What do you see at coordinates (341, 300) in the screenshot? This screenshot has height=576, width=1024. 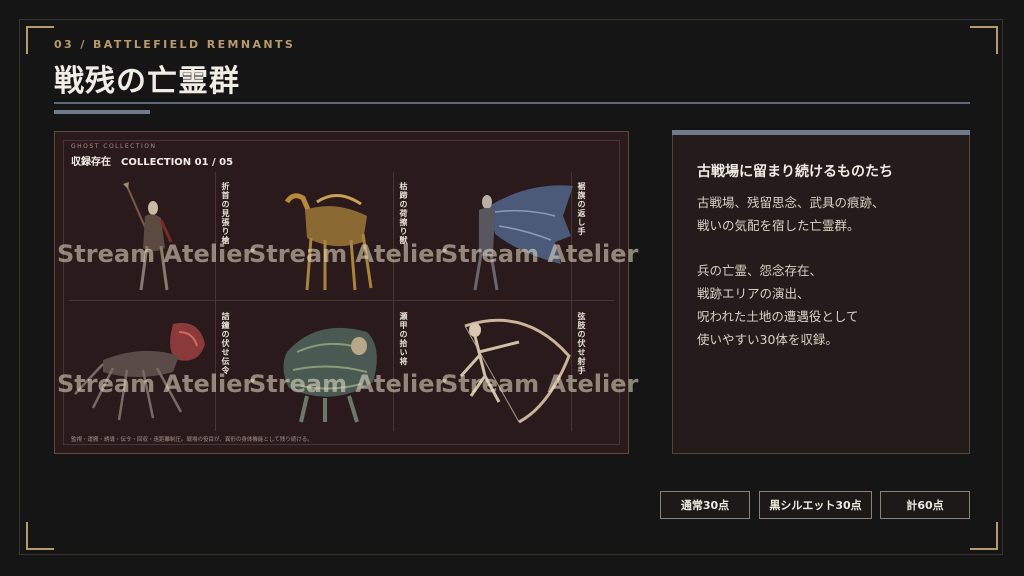 I see `grid-divider` at bounding box center [341, 300].